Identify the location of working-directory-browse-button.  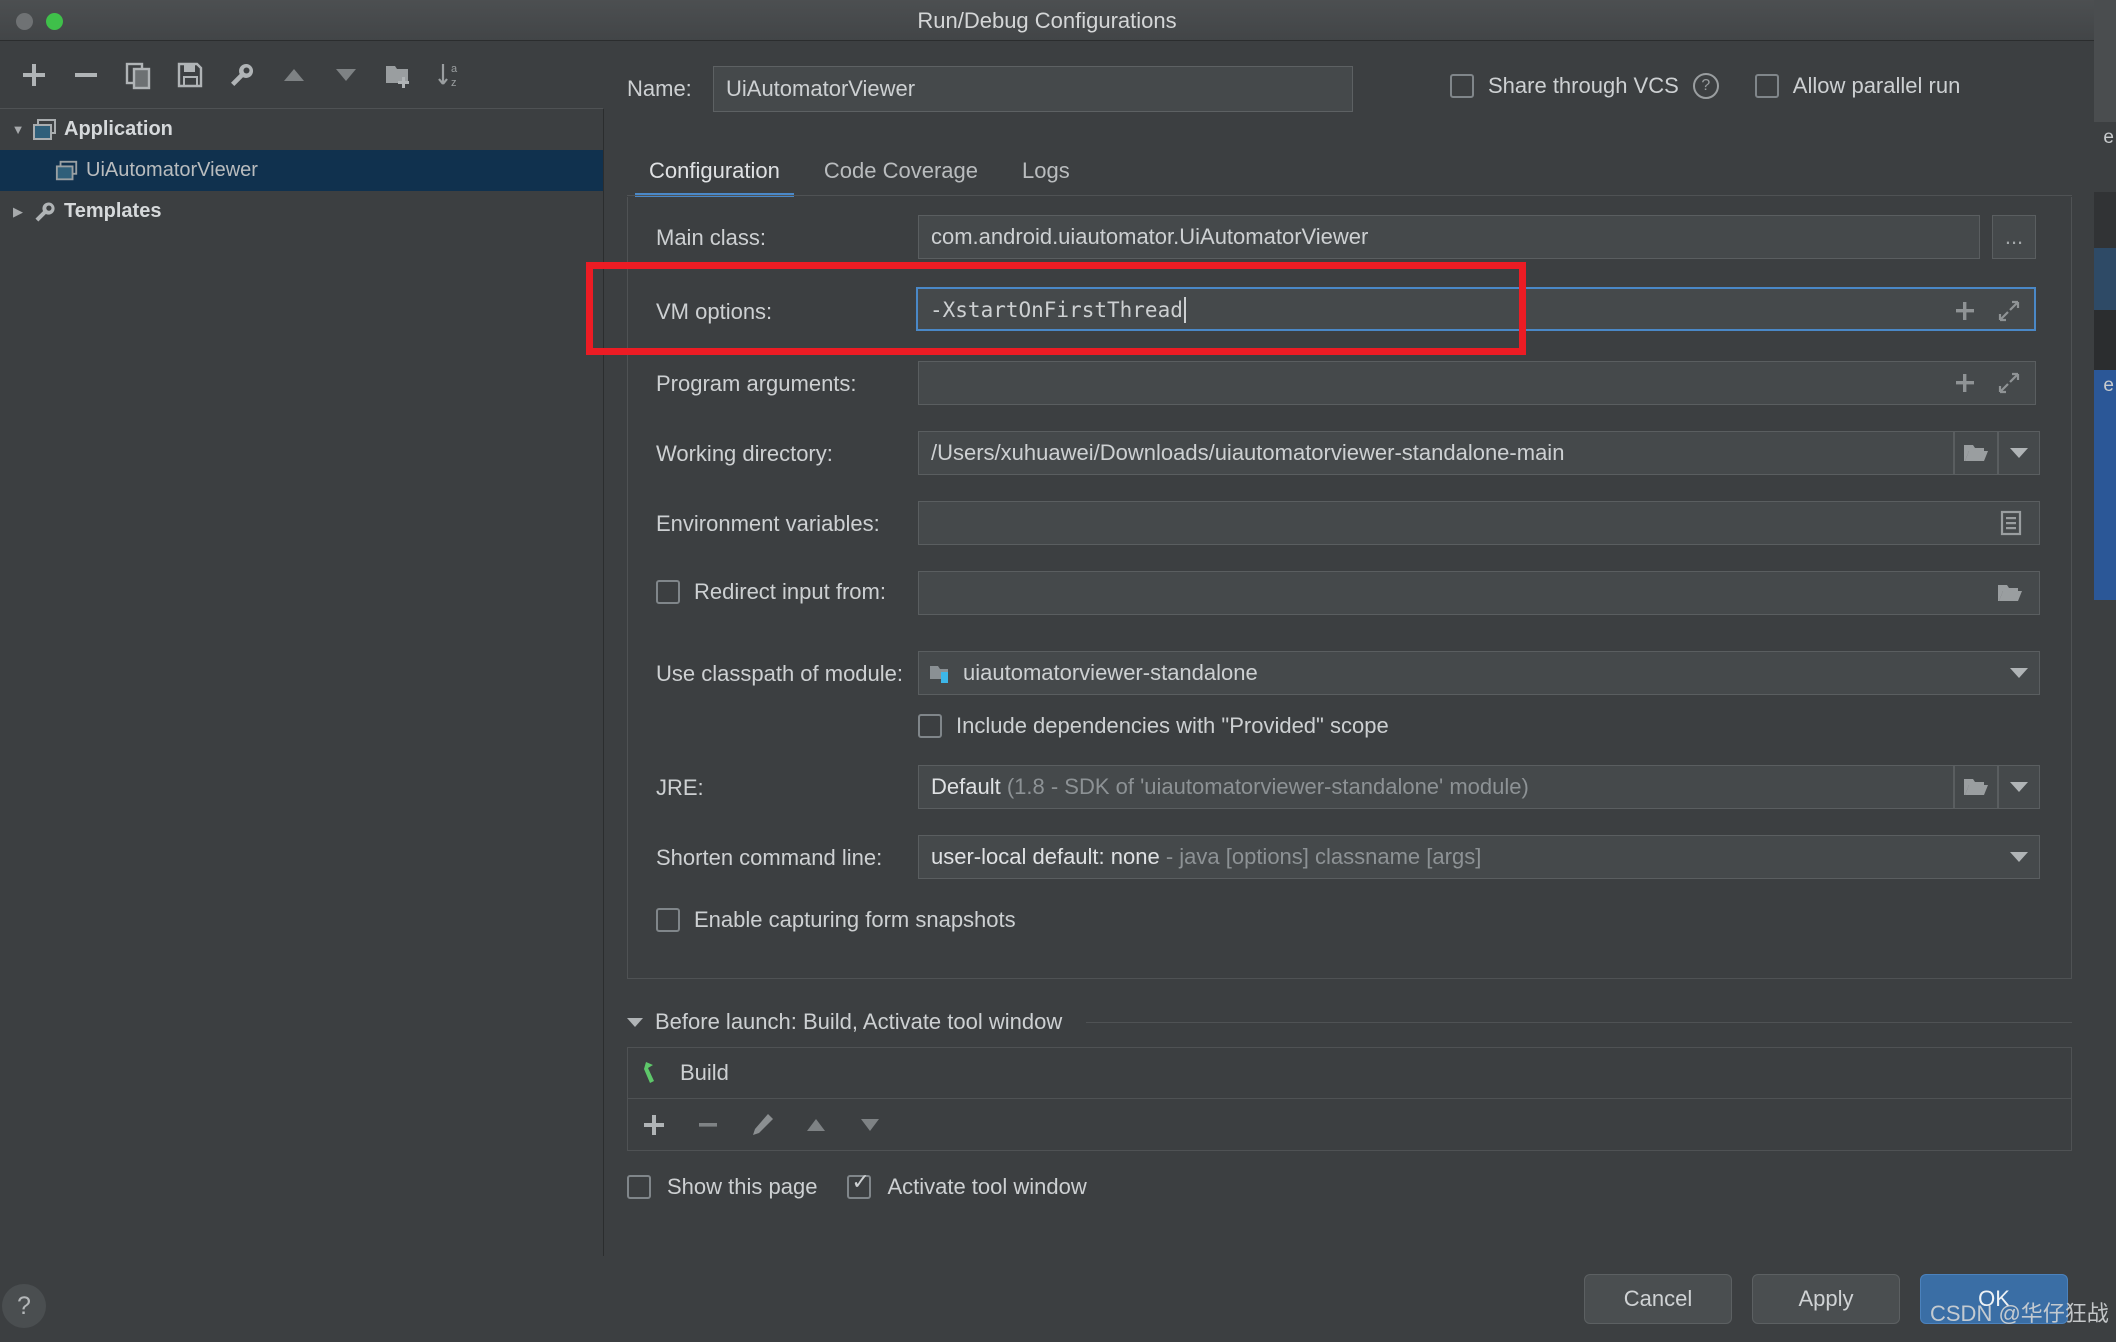
(1976, 453).